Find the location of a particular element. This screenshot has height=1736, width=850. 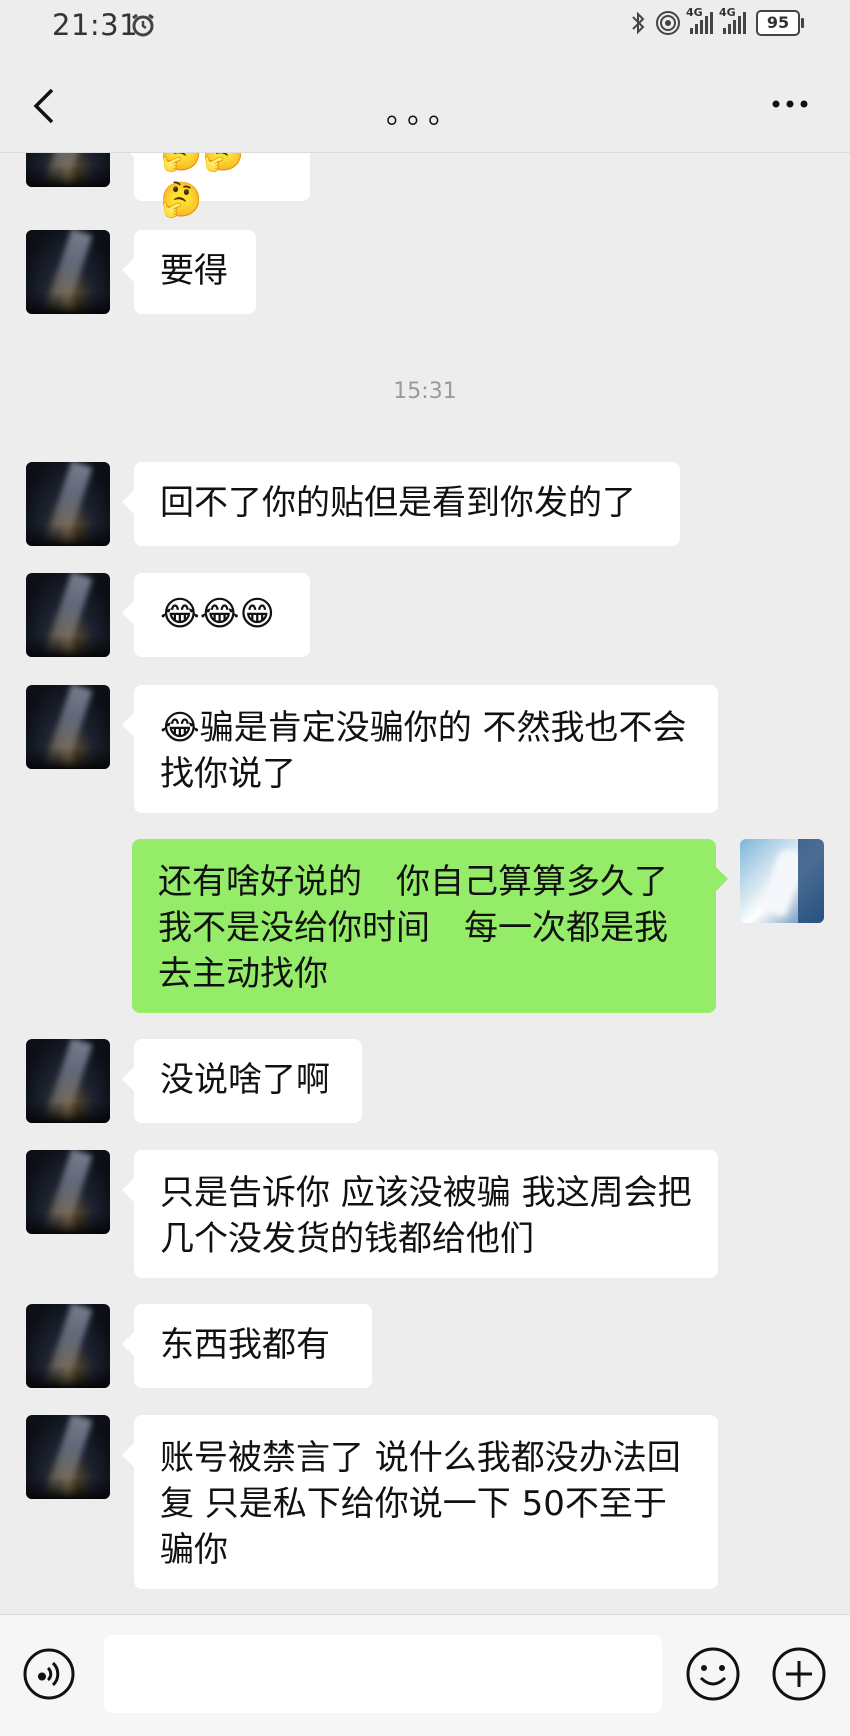

status-icons: 4G 4G 95 is located at coordinates (717, 21).